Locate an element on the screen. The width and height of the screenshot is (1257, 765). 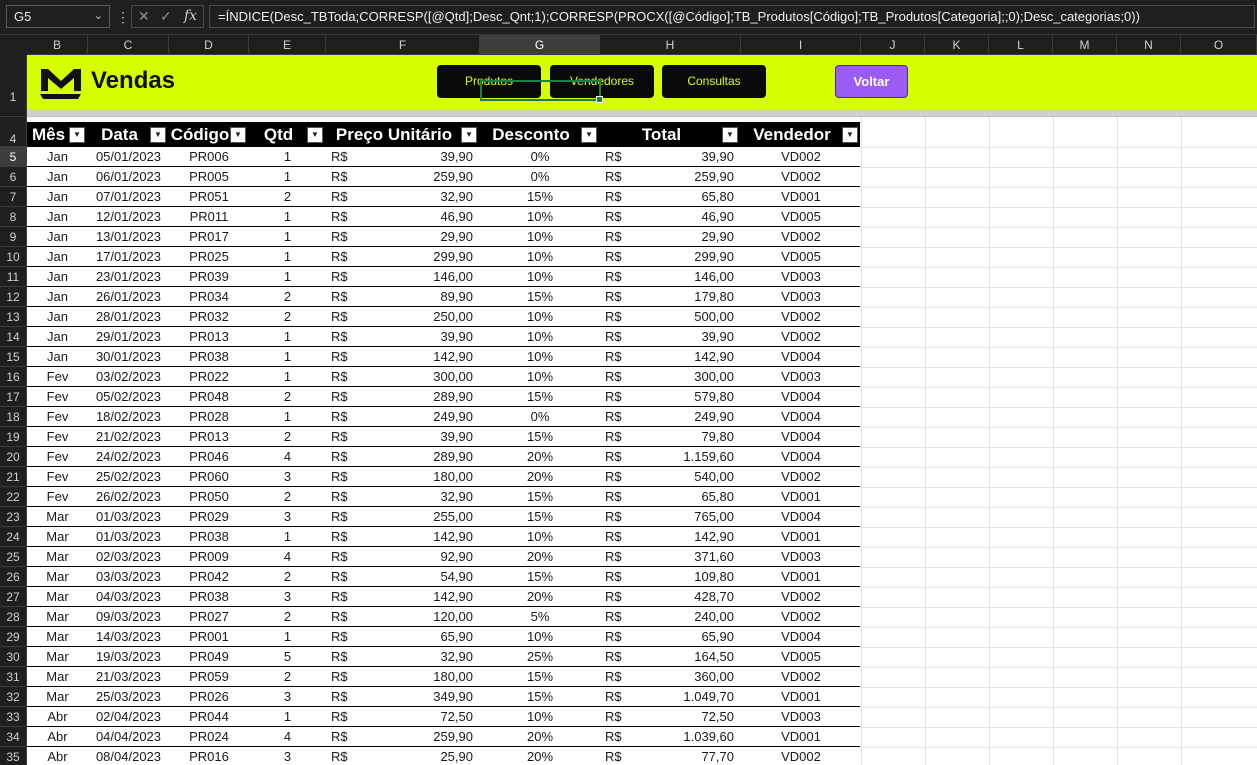
cell-preco-unitario: 142,90 is located at coordinates (403, 356).